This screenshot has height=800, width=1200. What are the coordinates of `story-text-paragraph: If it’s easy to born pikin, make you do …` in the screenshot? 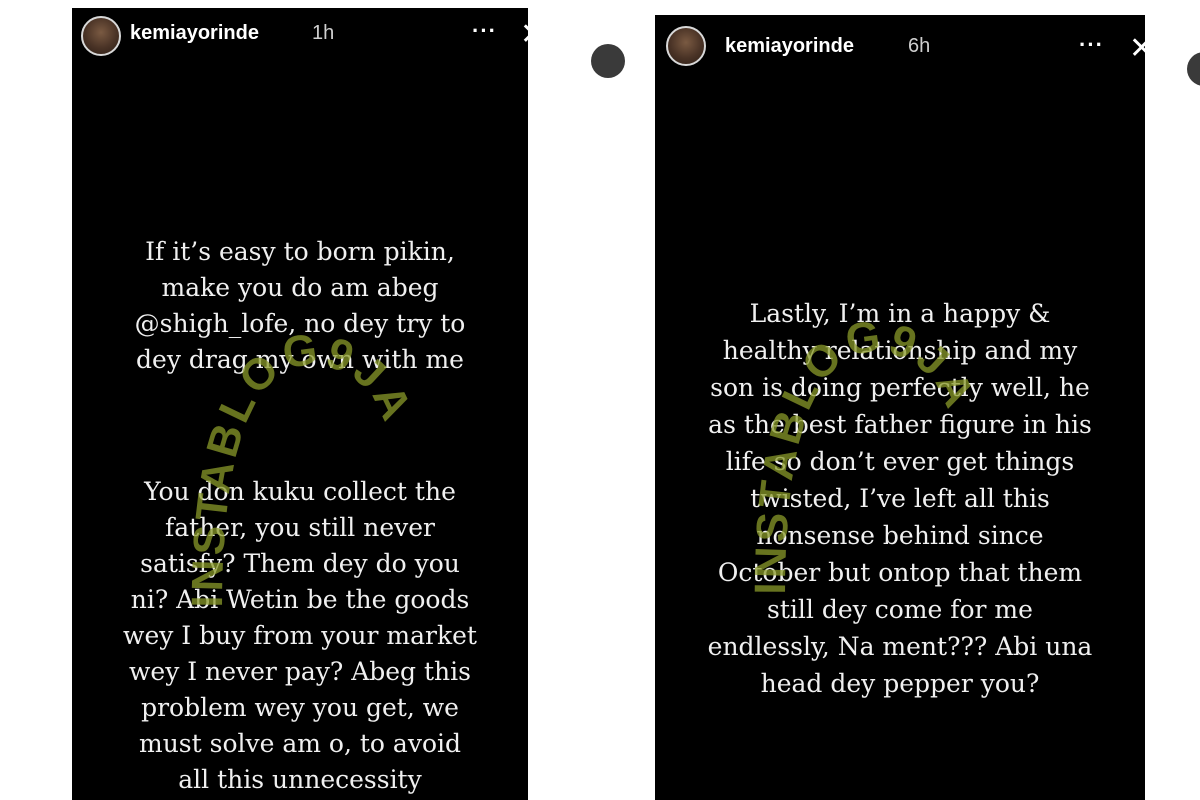 It's located at (300, 305).